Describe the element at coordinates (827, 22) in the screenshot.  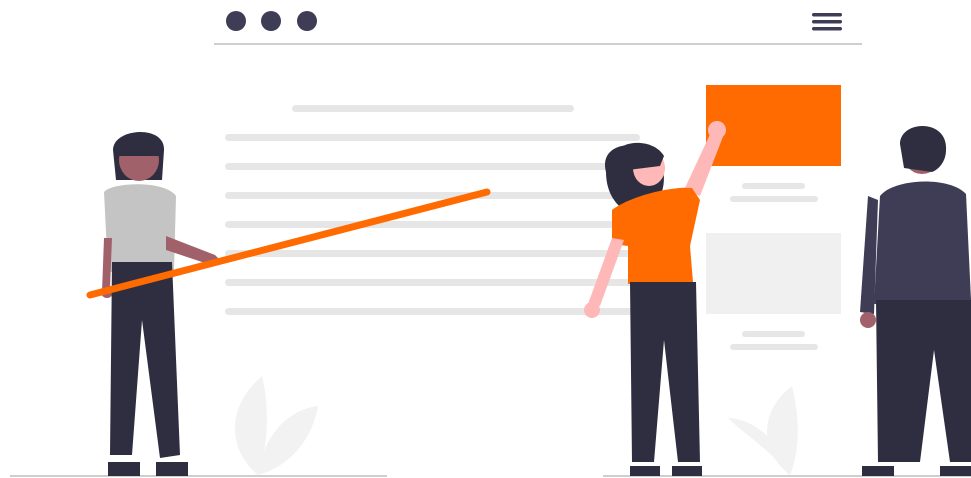
I see `hamburger-menu-icon` at that location.